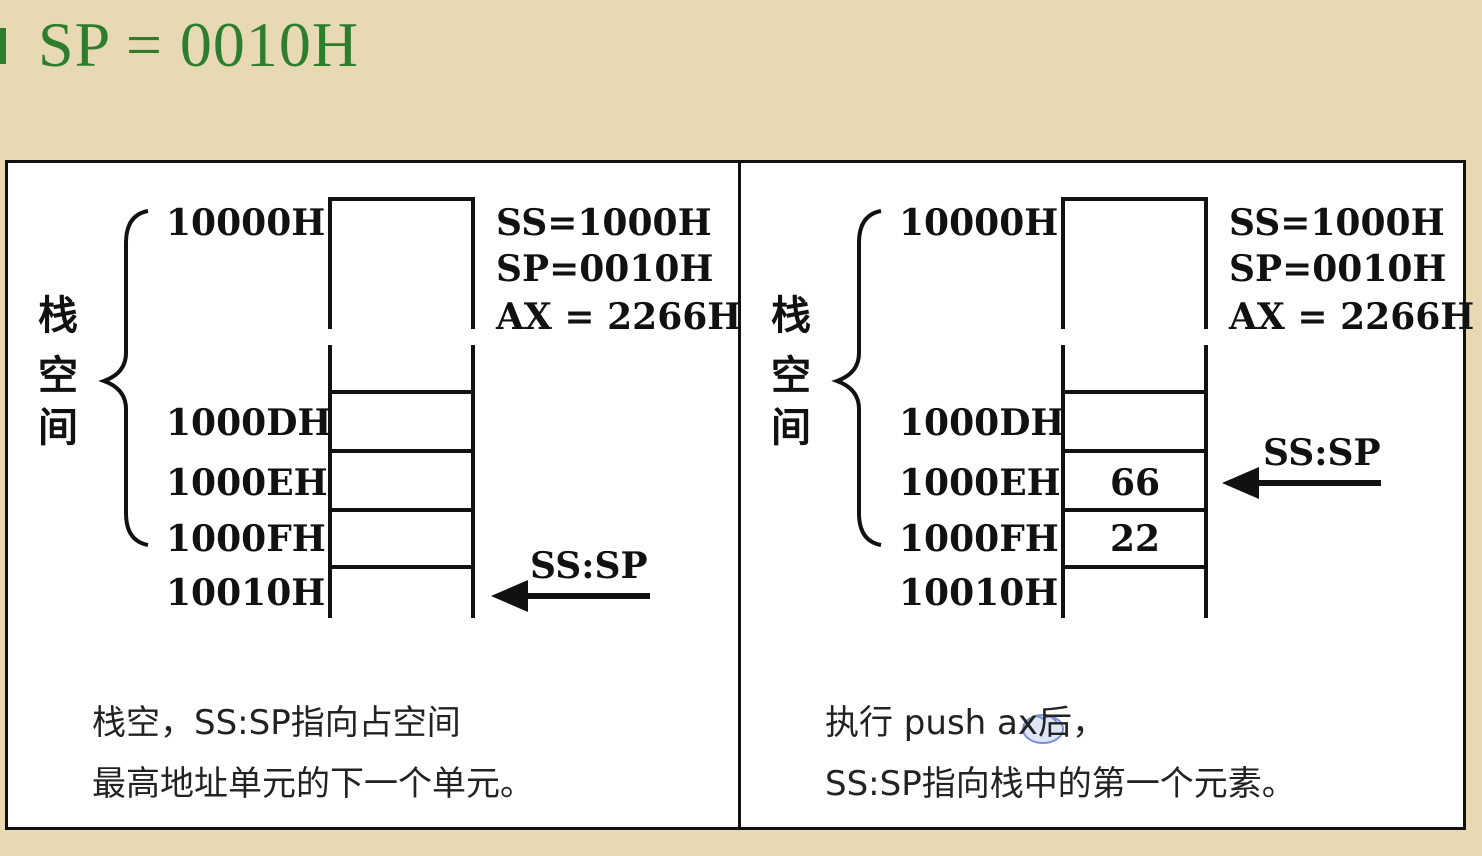 This screenshot has height=856, width=1482. Describe the element at coordinates (199, 44) in the screenshot. I see `slide-title: SP = 0010H` at that location.